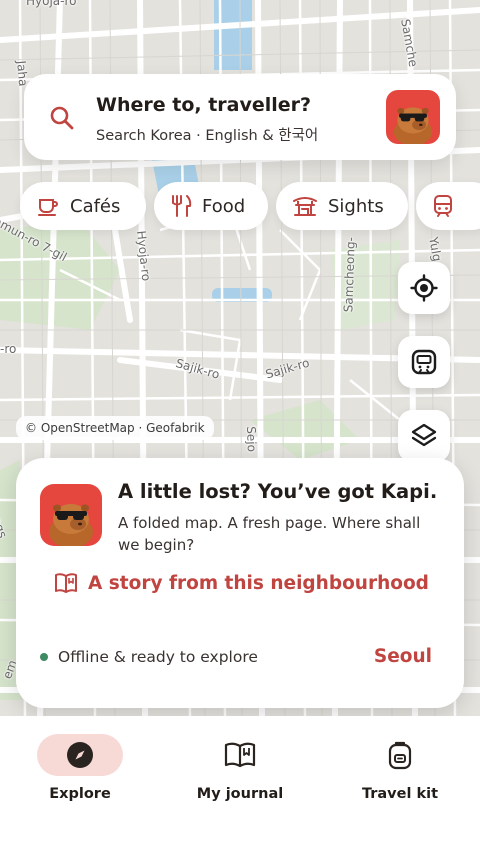 The height and width of the screenshot is (854, 480). Describe the element at coordinates (224, 206) in the screenshot. I see `chip-label: Food` at that location.